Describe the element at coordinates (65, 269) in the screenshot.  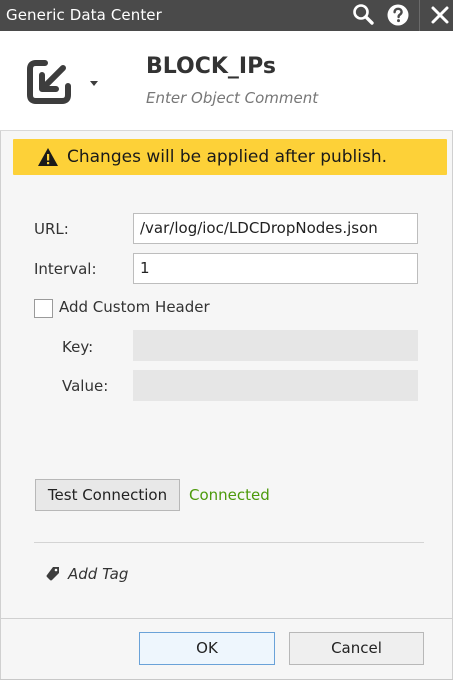
I see `interval-label: Interval:` at that location.